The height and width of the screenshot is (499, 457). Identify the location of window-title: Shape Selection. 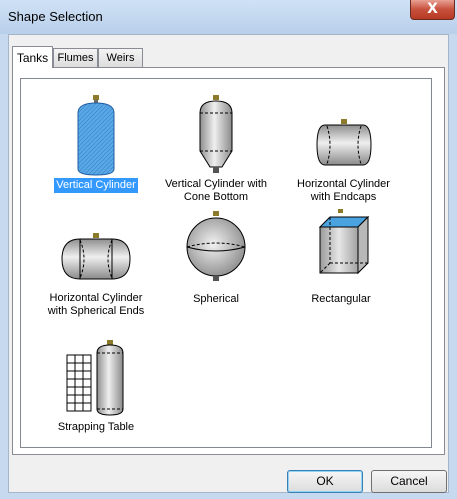
(55, 16).